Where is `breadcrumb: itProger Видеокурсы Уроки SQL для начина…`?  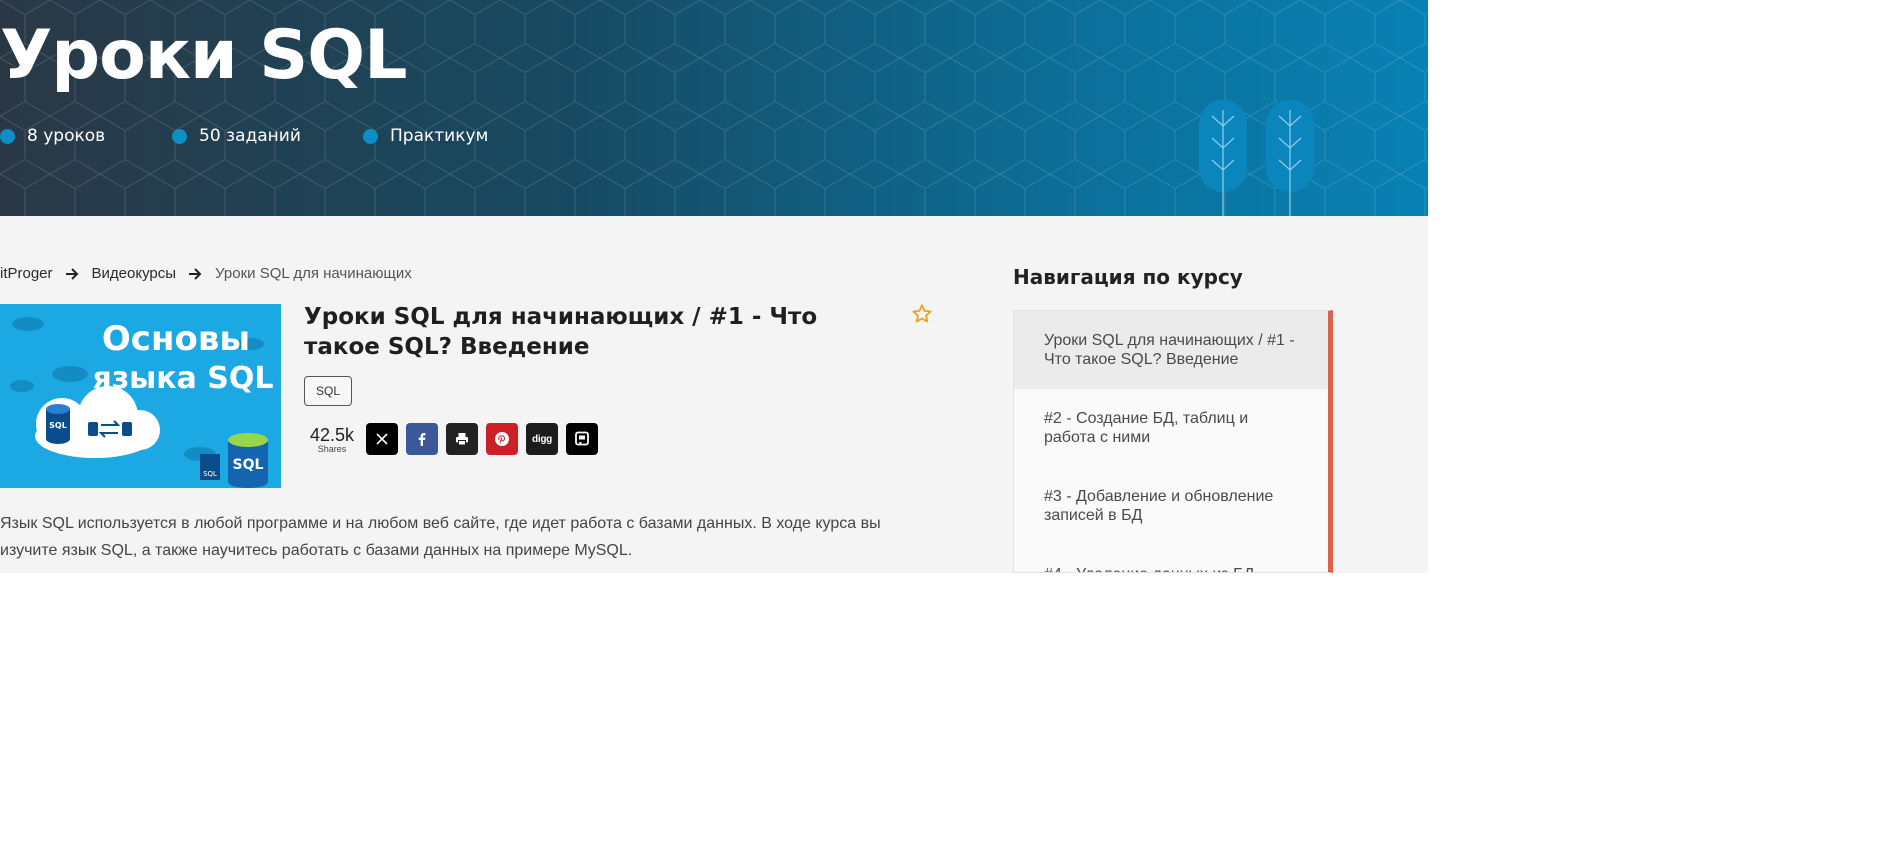 breadcrumb: itProger Видеокурсы Уроки SQL для начина… is located at coordinates (206, 273).